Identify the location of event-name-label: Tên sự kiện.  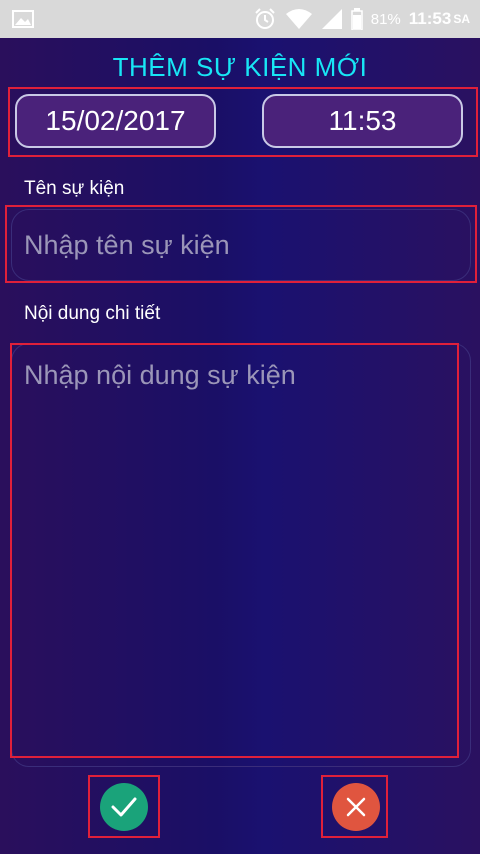
(74, 188).